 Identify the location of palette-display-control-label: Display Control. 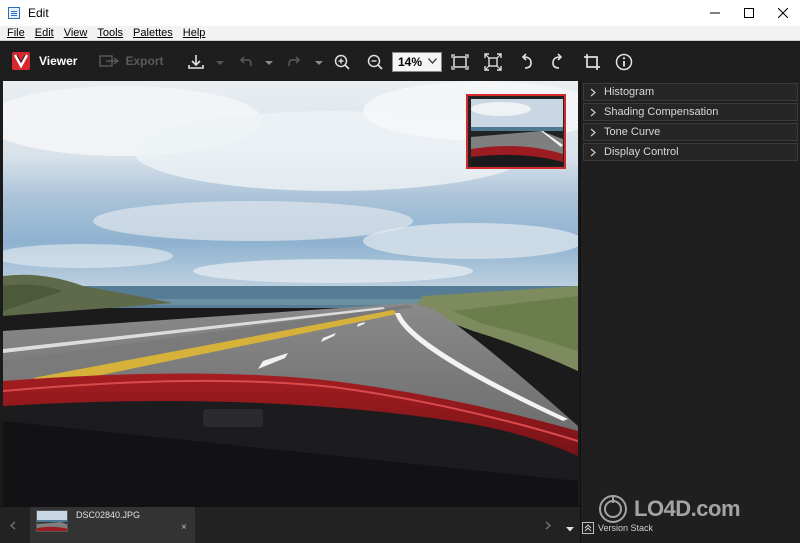
(641, 152).